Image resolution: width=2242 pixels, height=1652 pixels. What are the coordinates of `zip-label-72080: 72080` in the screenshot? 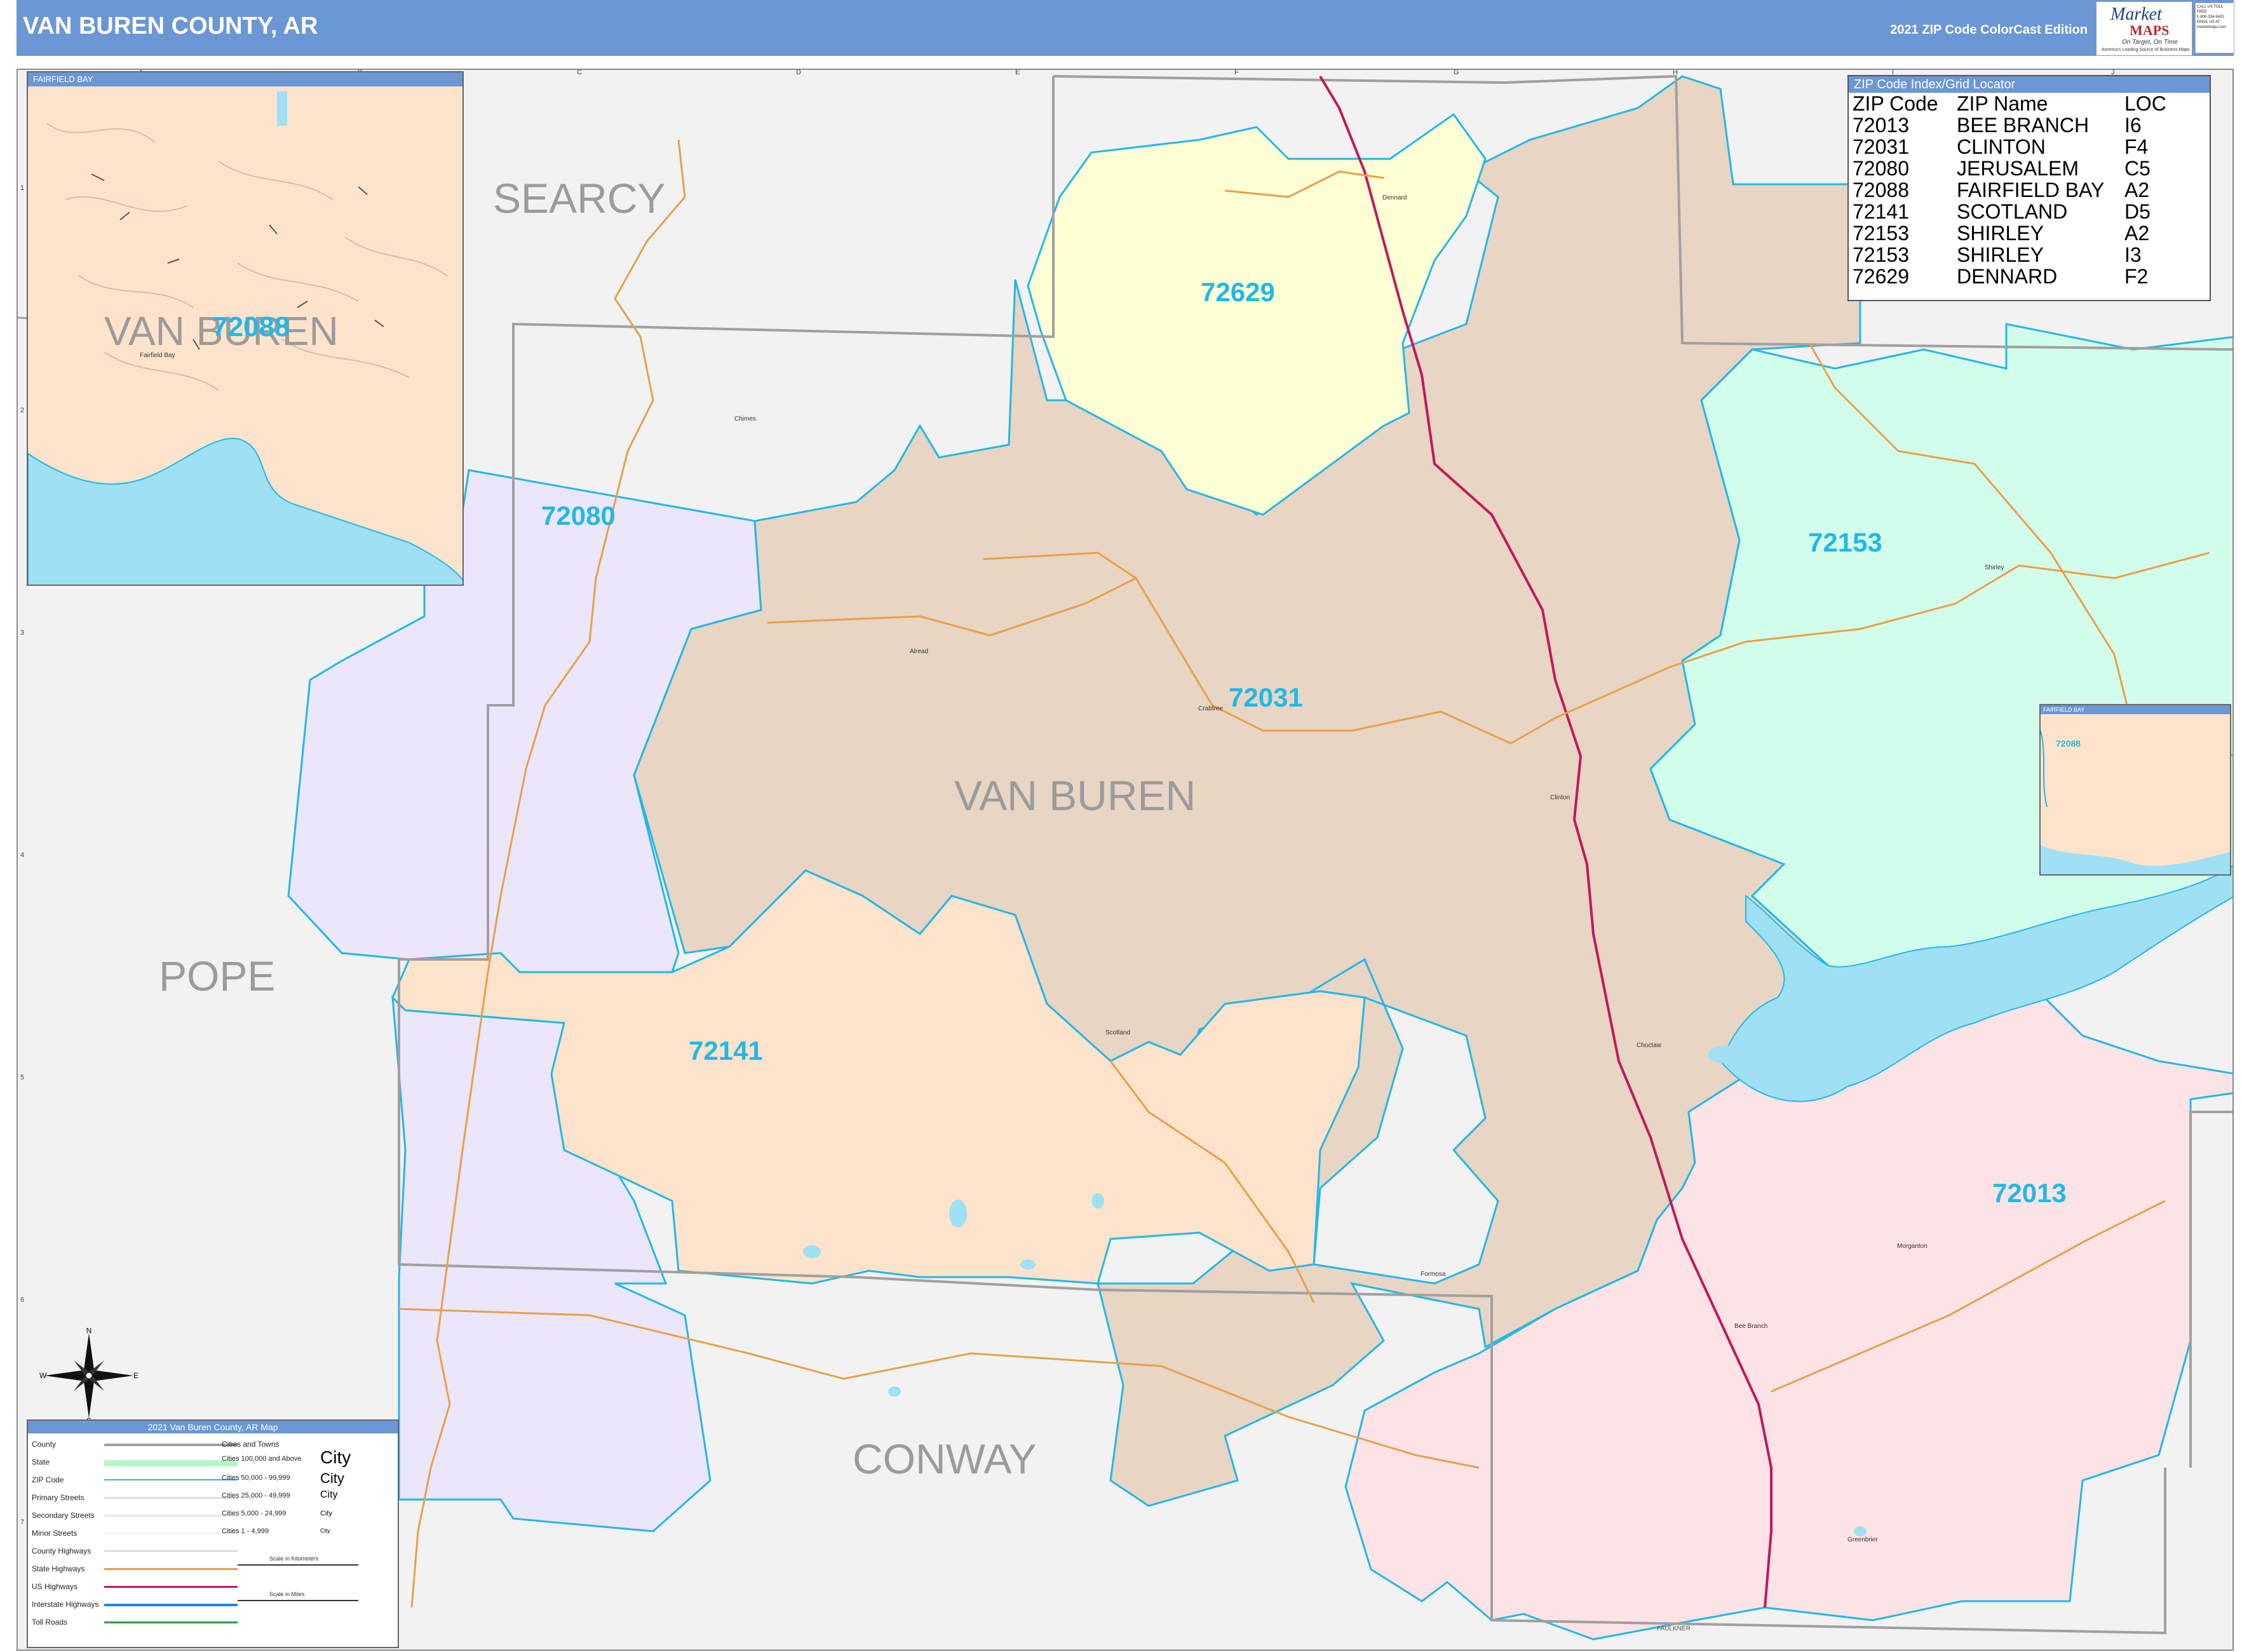 It's located at (578, 516).